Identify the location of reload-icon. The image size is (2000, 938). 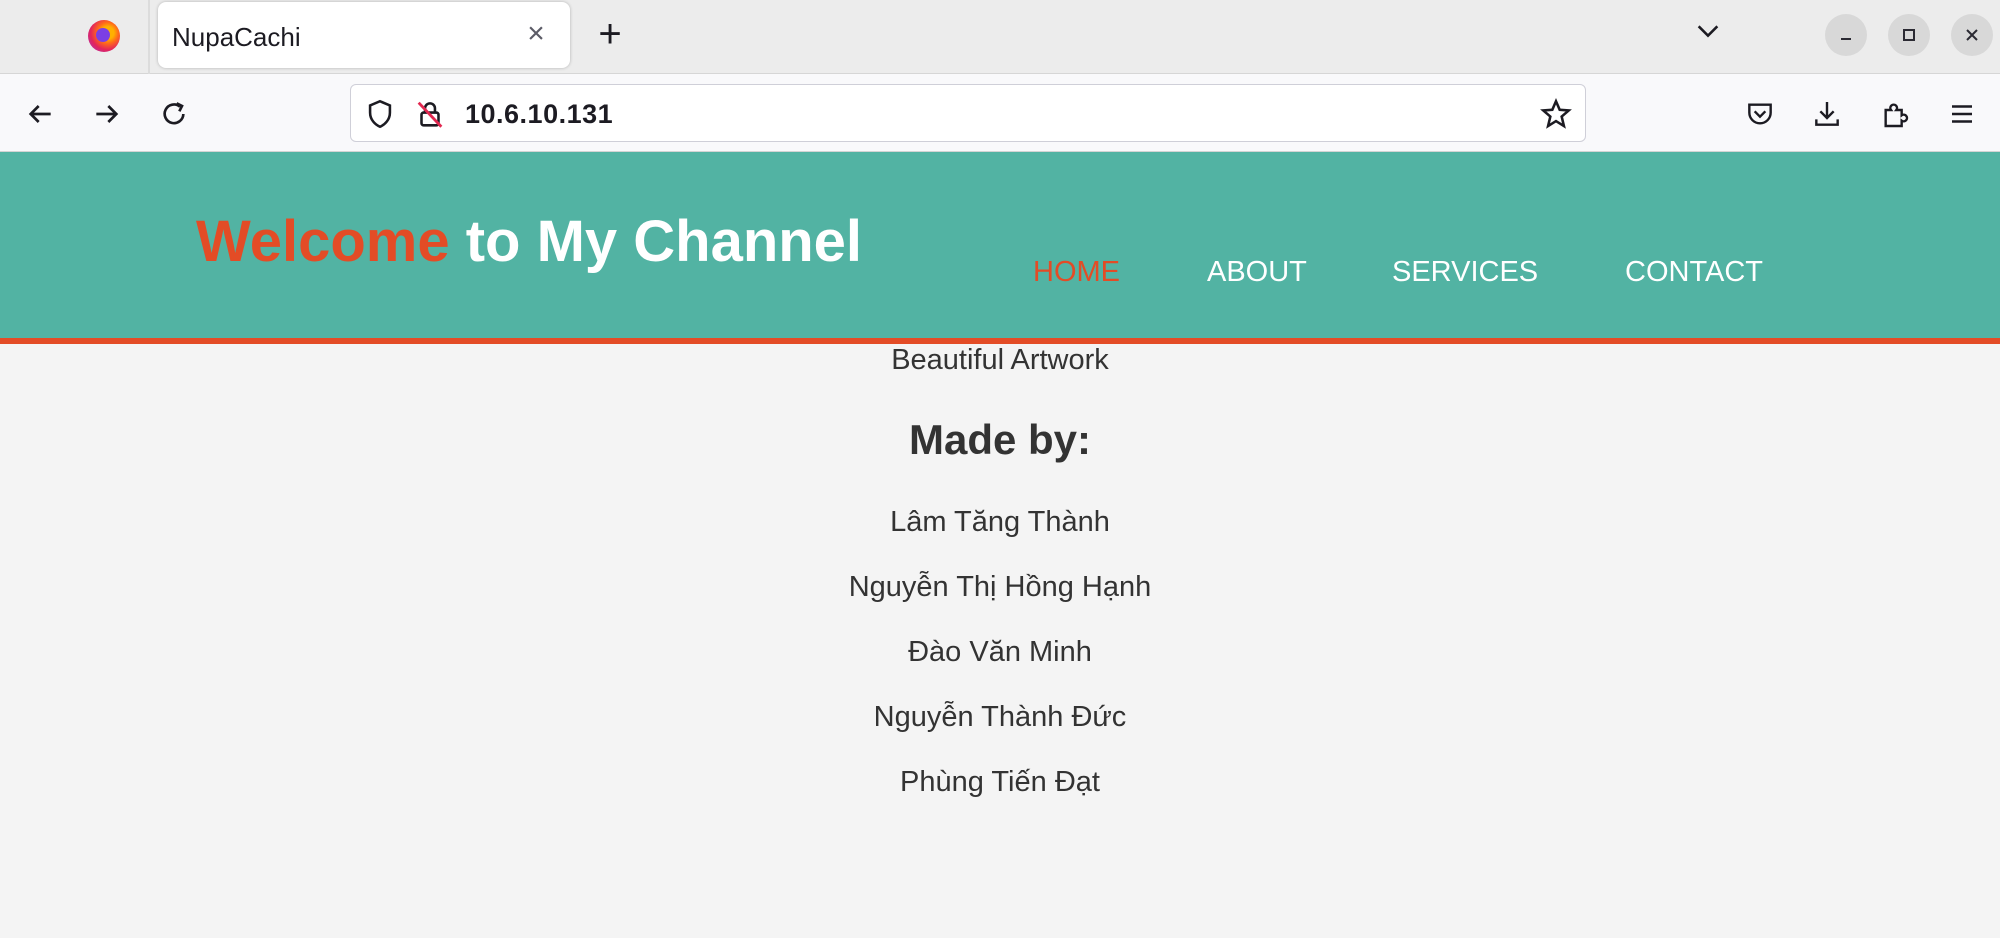
(174, 113).